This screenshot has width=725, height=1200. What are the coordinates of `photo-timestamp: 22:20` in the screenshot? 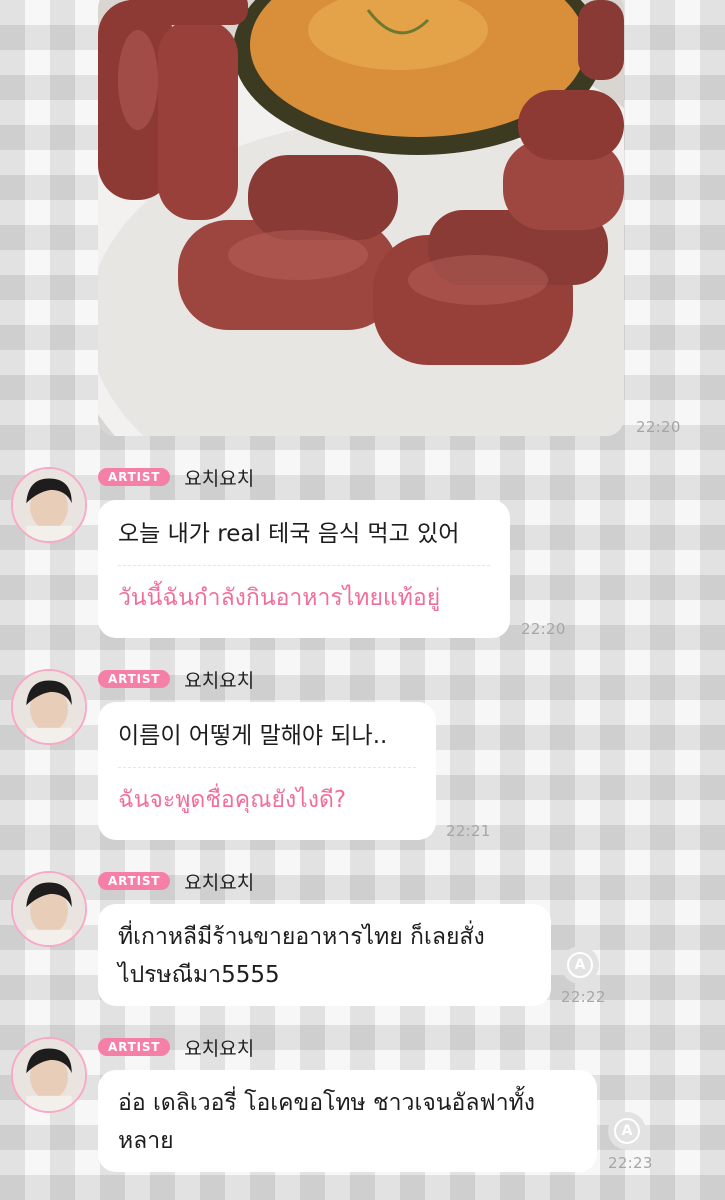 It's located at (658, 427).